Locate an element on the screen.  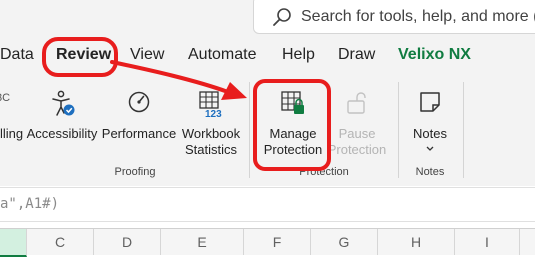
column-header: D is located at coordinates (127, 242).